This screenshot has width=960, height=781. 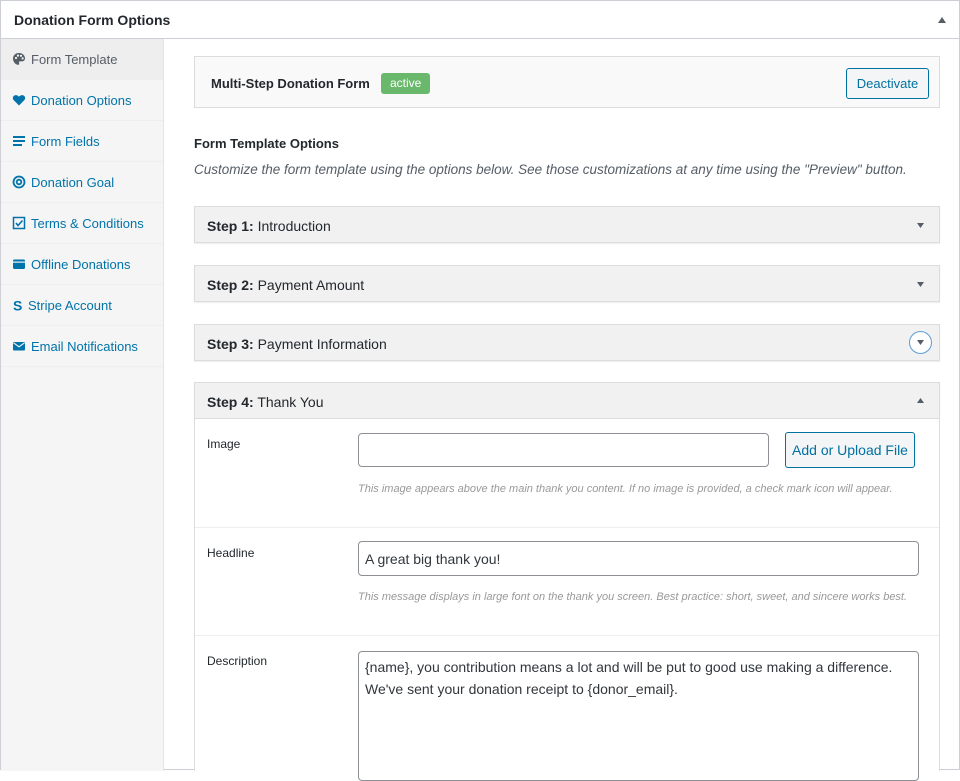 What do you see at coordinates (311, 285) in the screenshot?
I see `step-name: Payment Amount` at bounding box center [311, 285].